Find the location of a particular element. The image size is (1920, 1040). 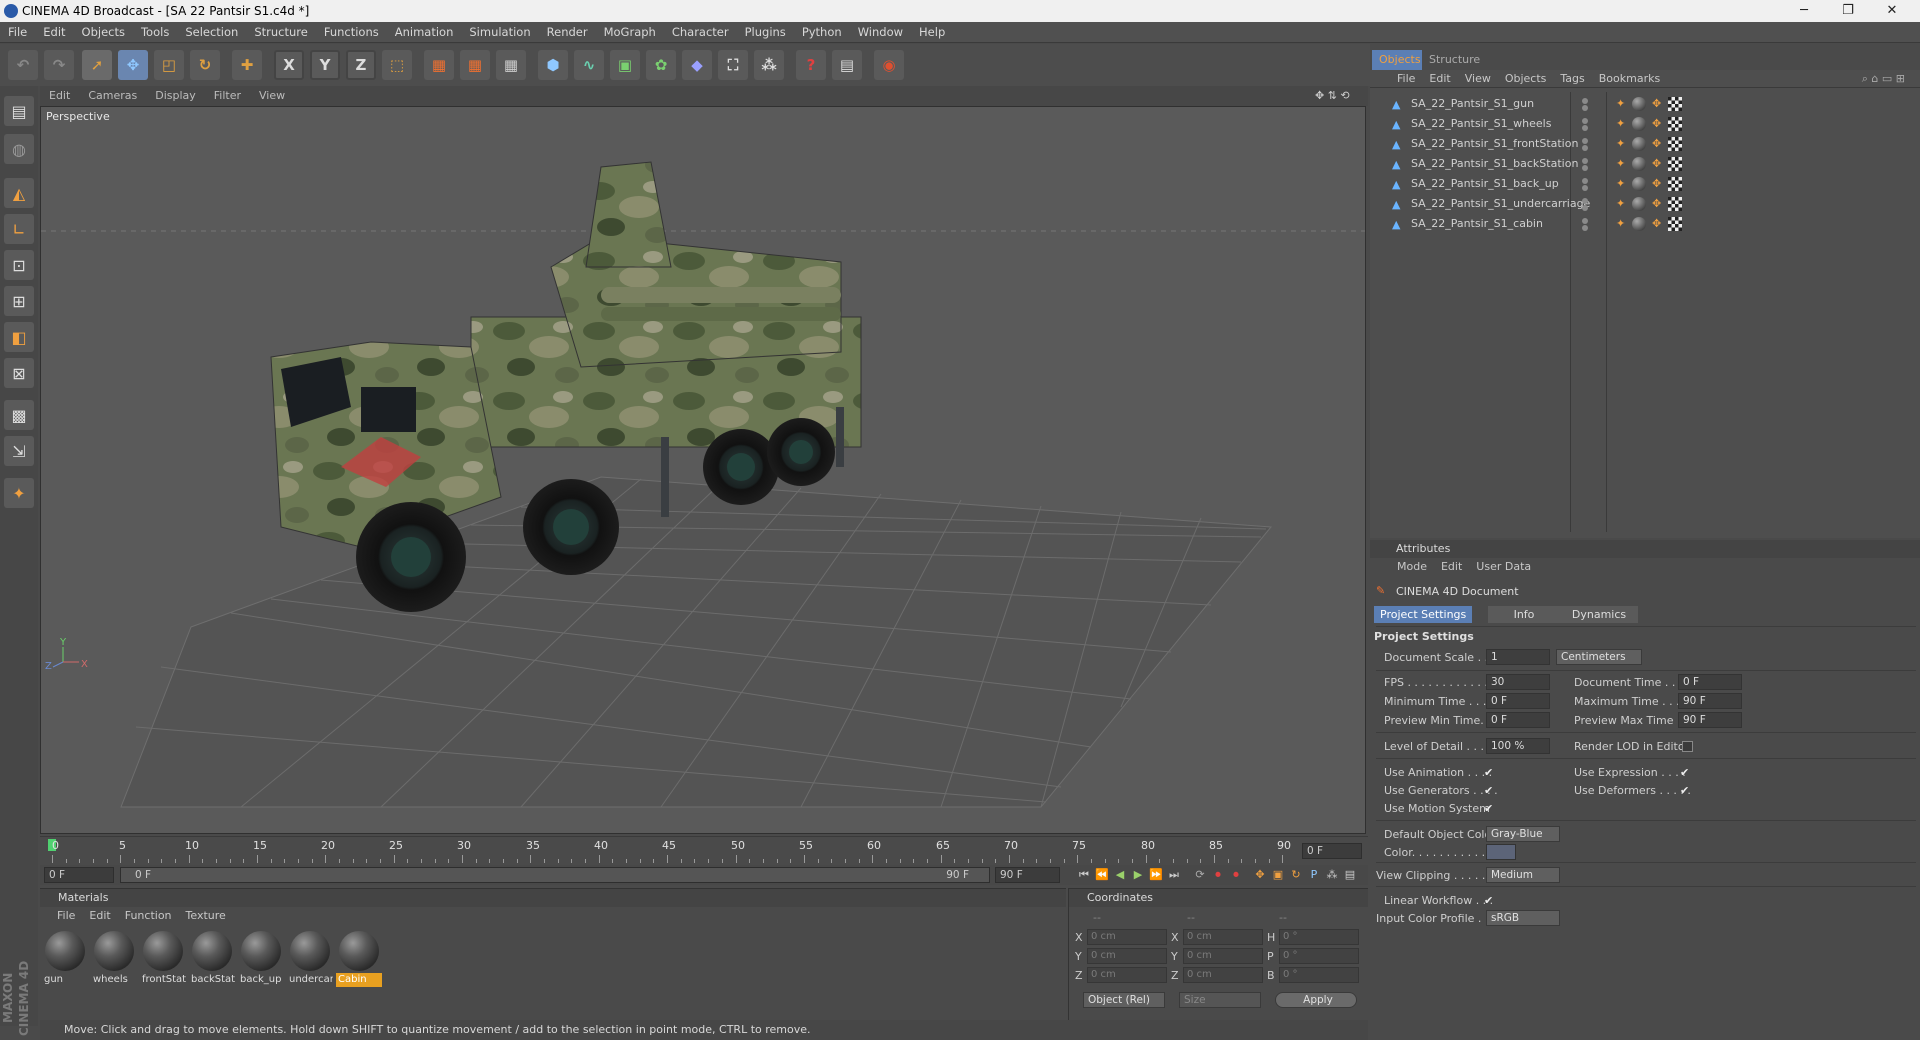

object-row: ▲ SA_22_Pantsir_S1_undercarriage ✦ ✥ is located at coordinates (1646, 204).